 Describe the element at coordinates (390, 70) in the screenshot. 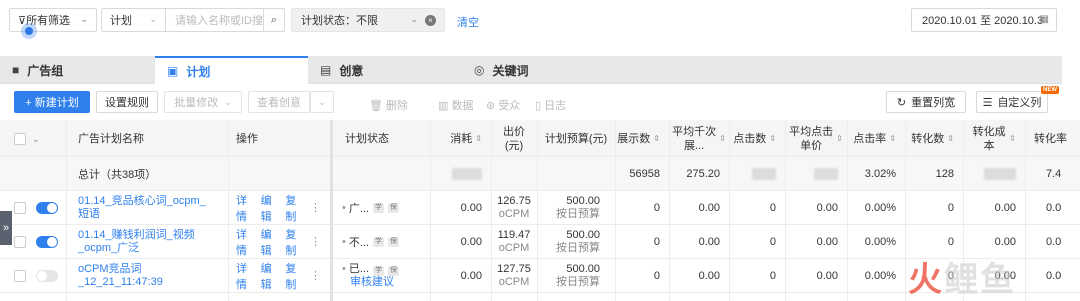

I see `tab-creative: ▤ 创意` at that location.